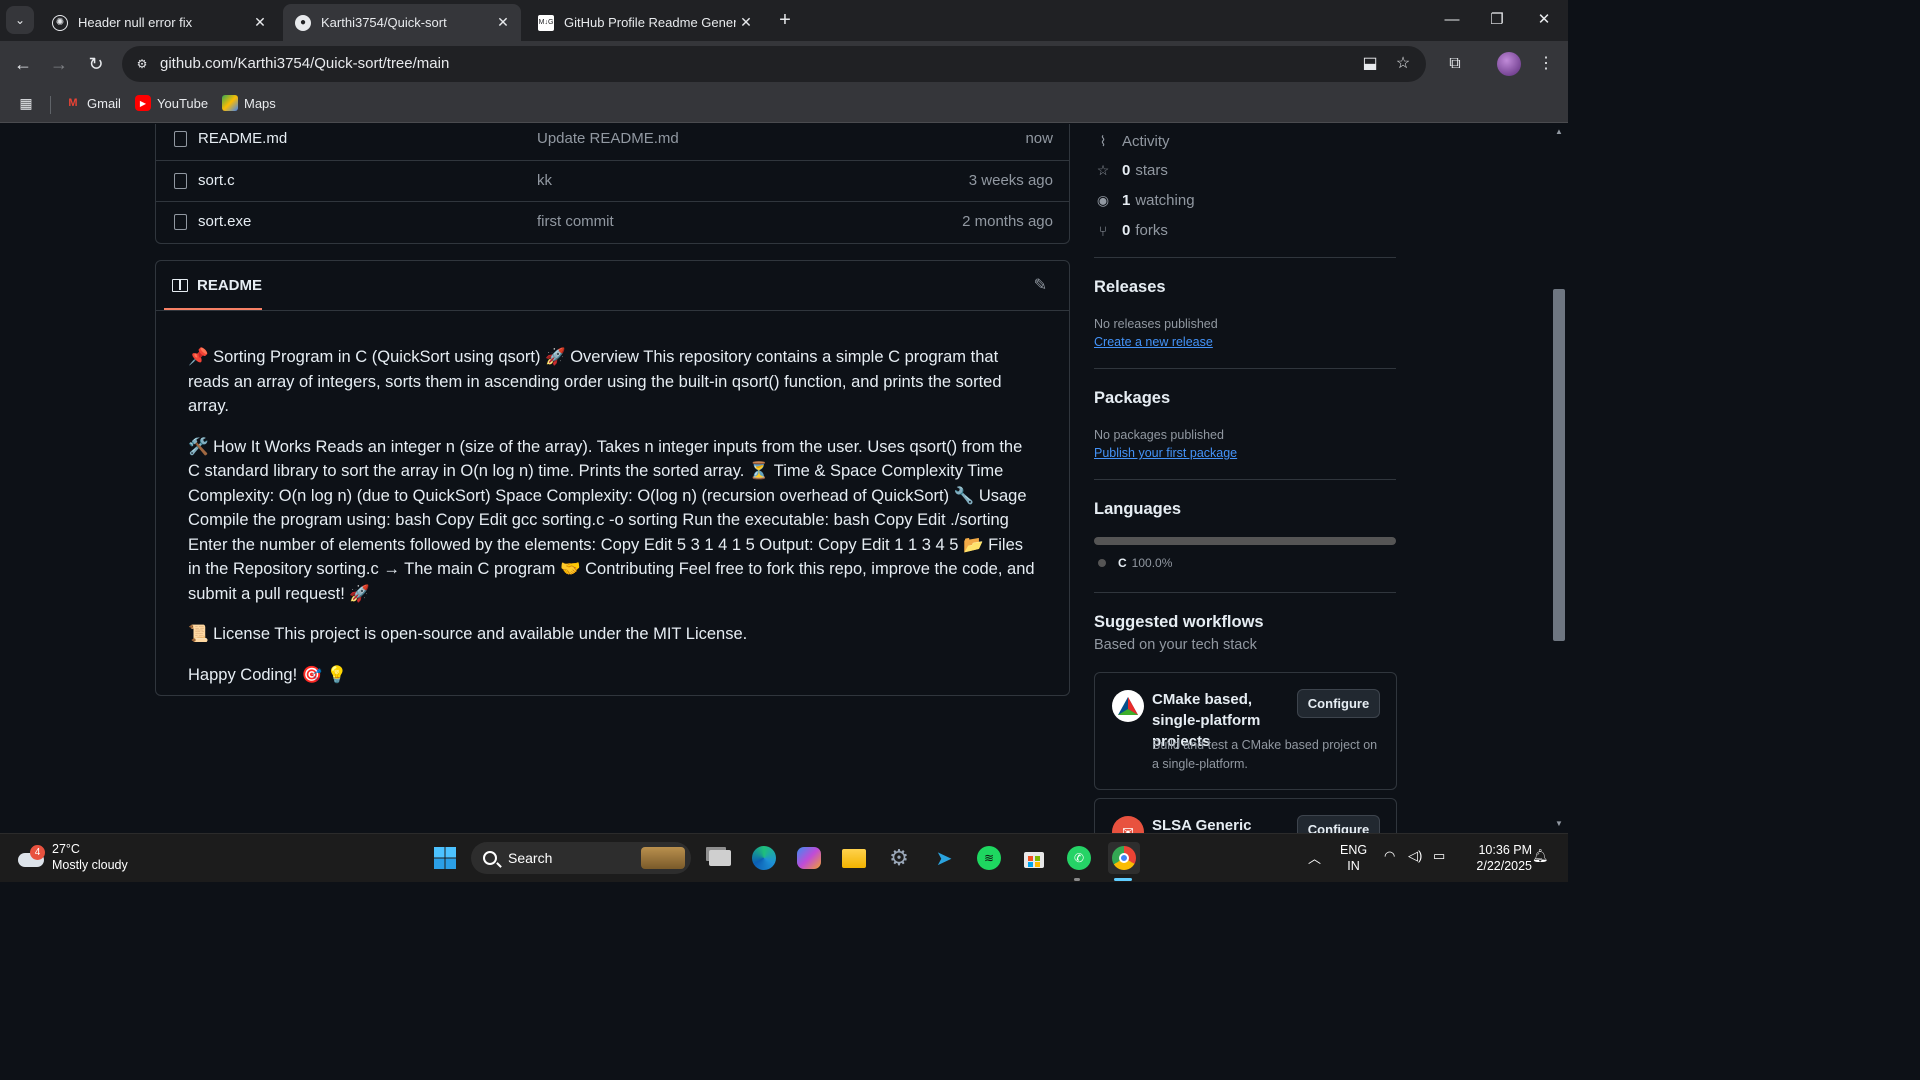 Image resolution: width=1920 pixels, height=1080 pixels. Describe the element at coordinates (1122, 563) in the screenshot. I see `language-name: C` at that location.